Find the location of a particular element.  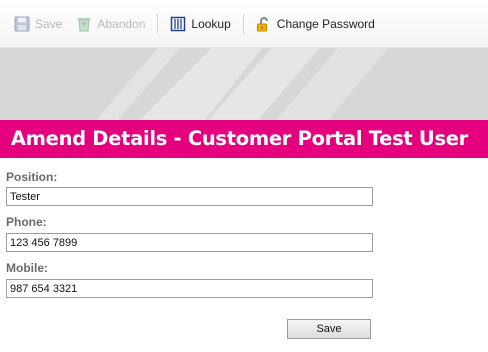

toolbar-abandon-label: Abandon is located at coordinates (121, 23).